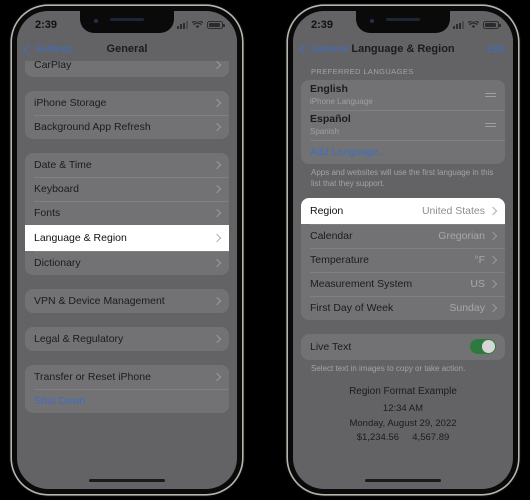 This screenshot has width=530, height=500. I want to click on front-camera-icon, so click(96, 21).